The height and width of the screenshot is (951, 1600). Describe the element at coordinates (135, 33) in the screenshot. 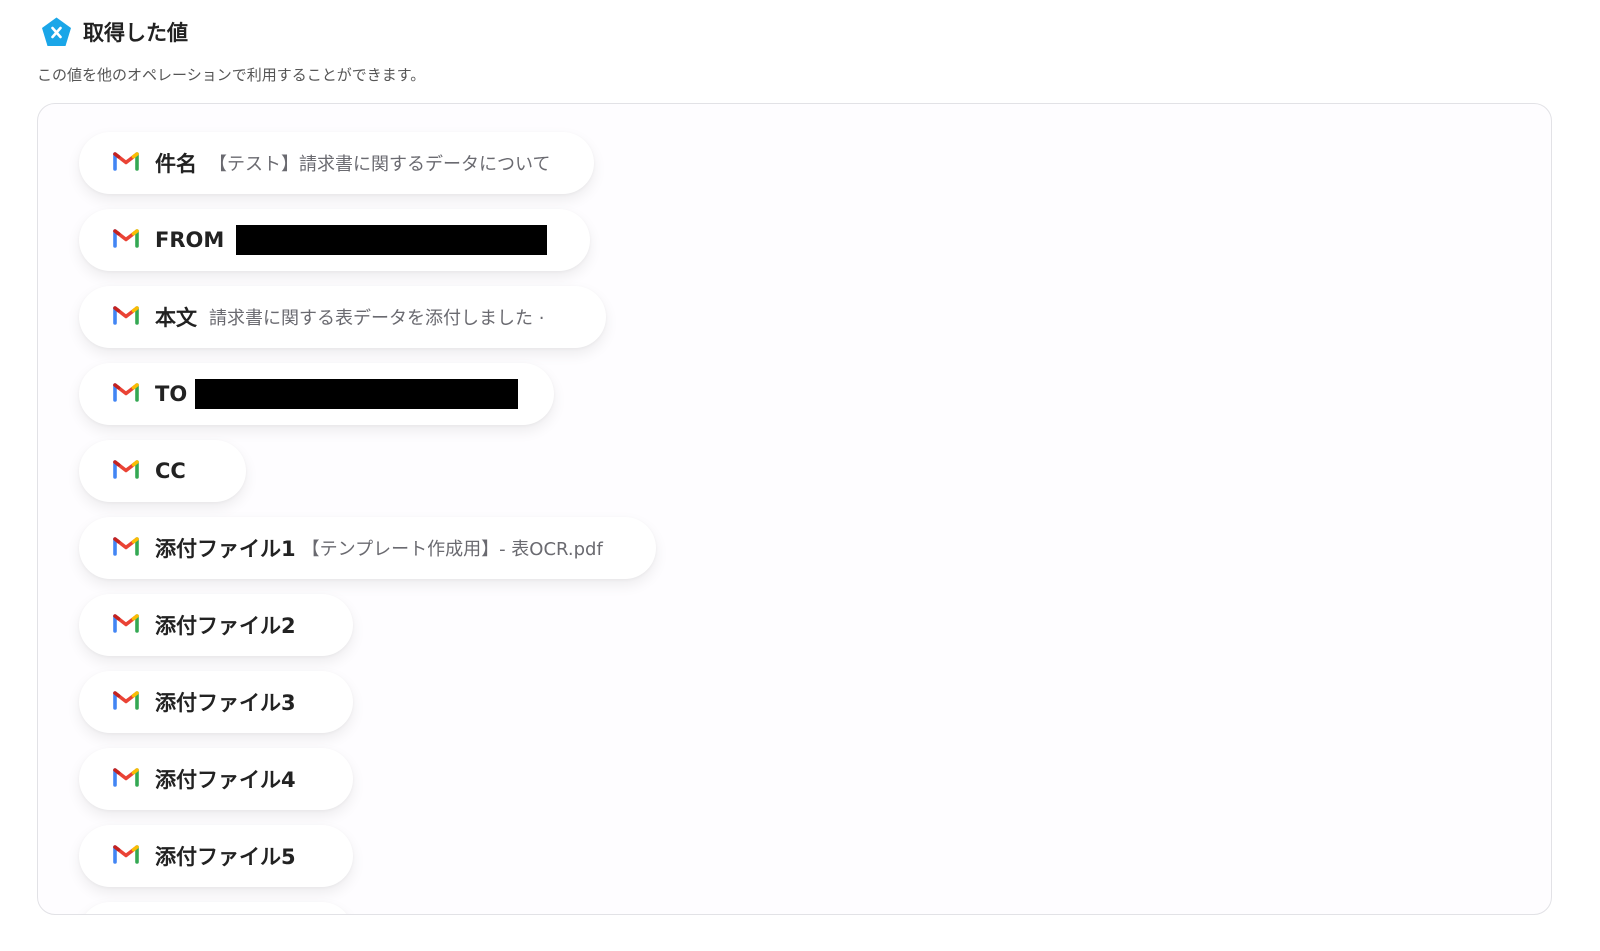

I see `page-title: 取得した値` at that location.